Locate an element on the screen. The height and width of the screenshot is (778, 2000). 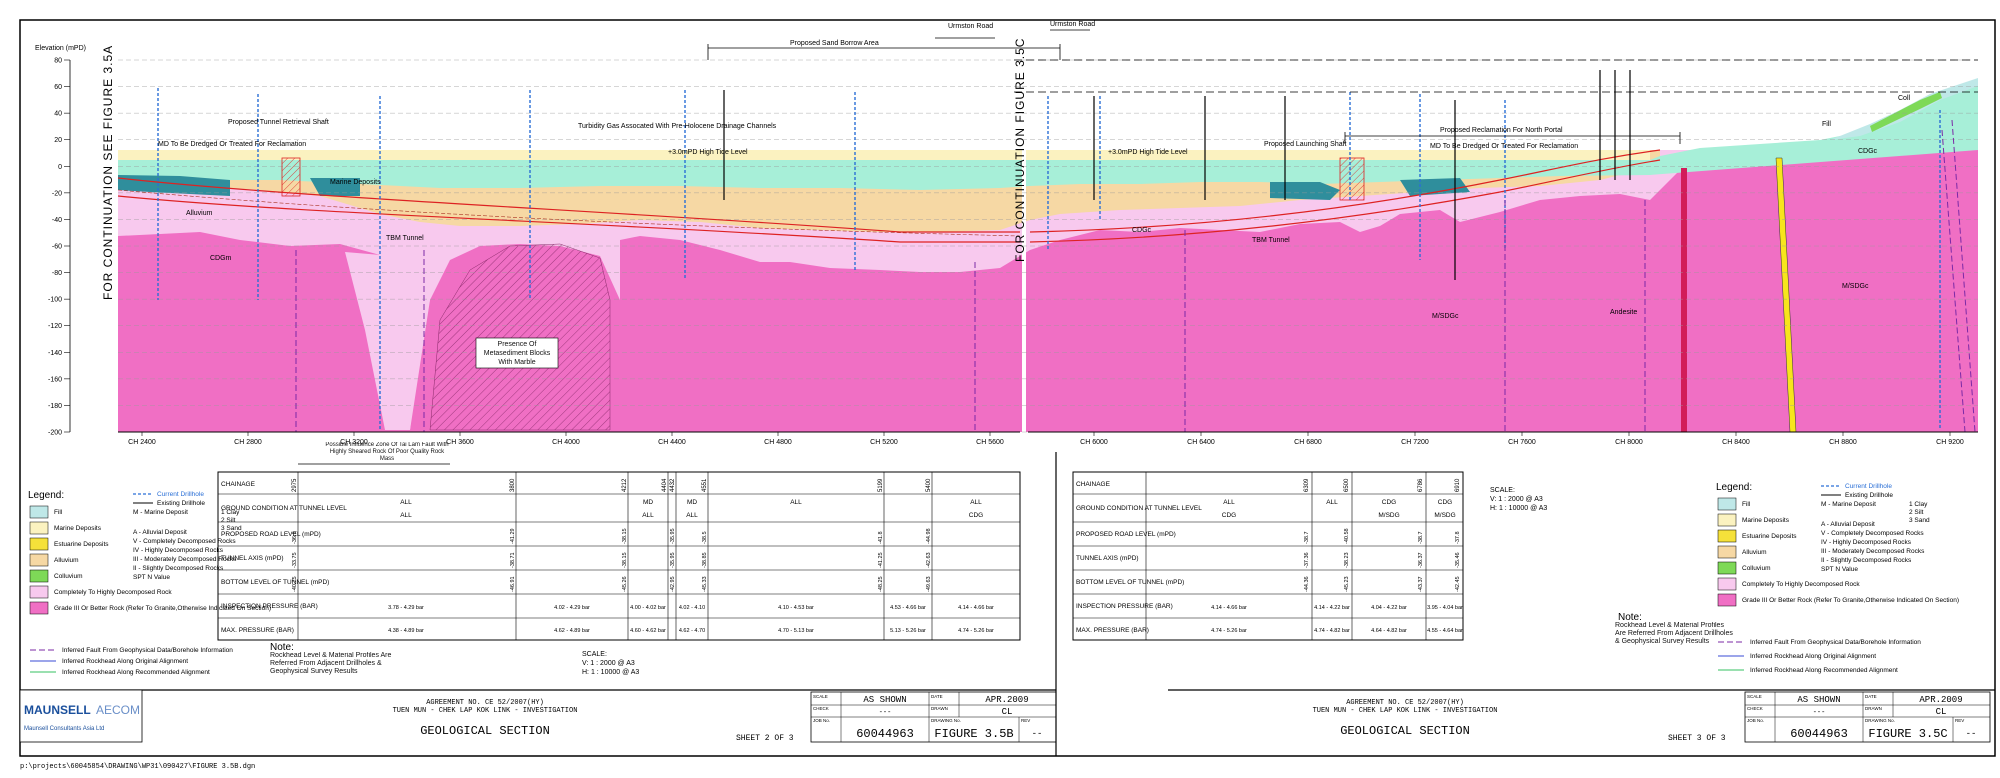
titleblock-label: DRAWING No. is located at coordinates (946, 720).